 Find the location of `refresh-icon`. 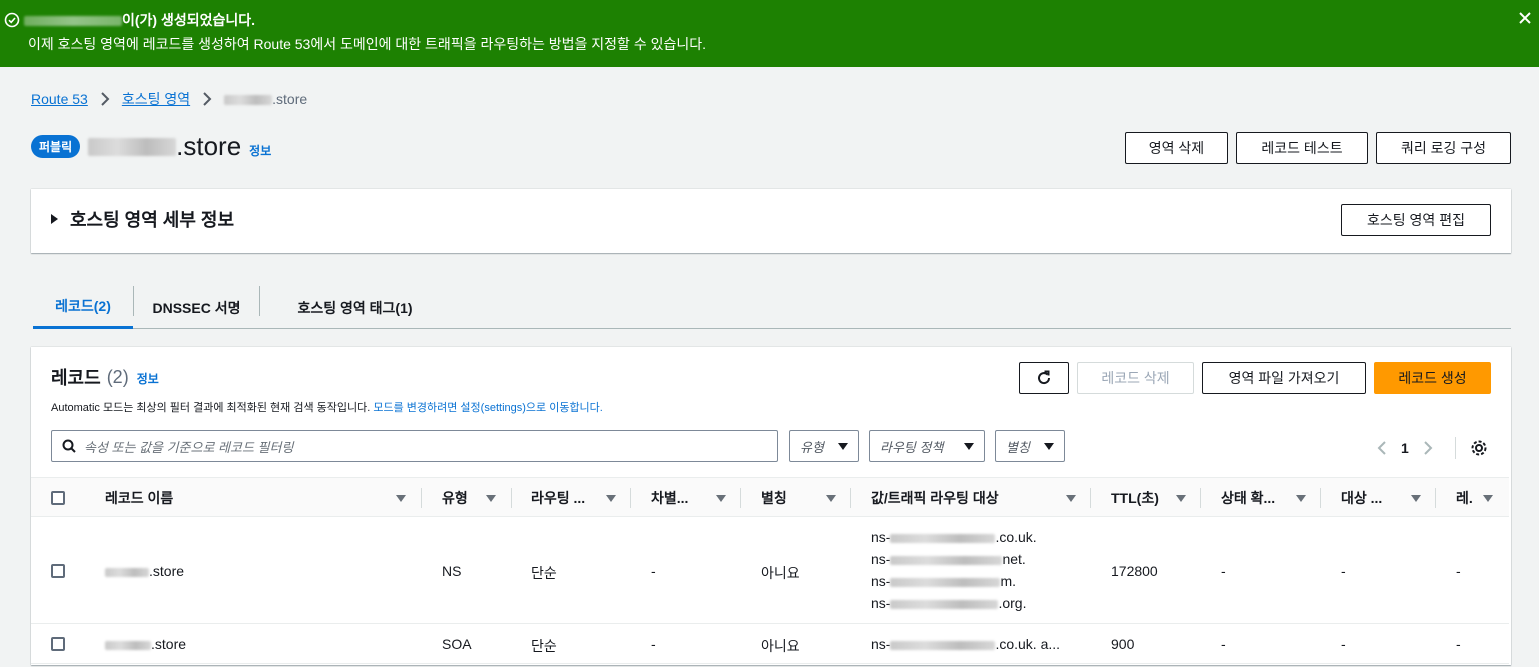

refresh-icon is located at coordinates (1044, 377).